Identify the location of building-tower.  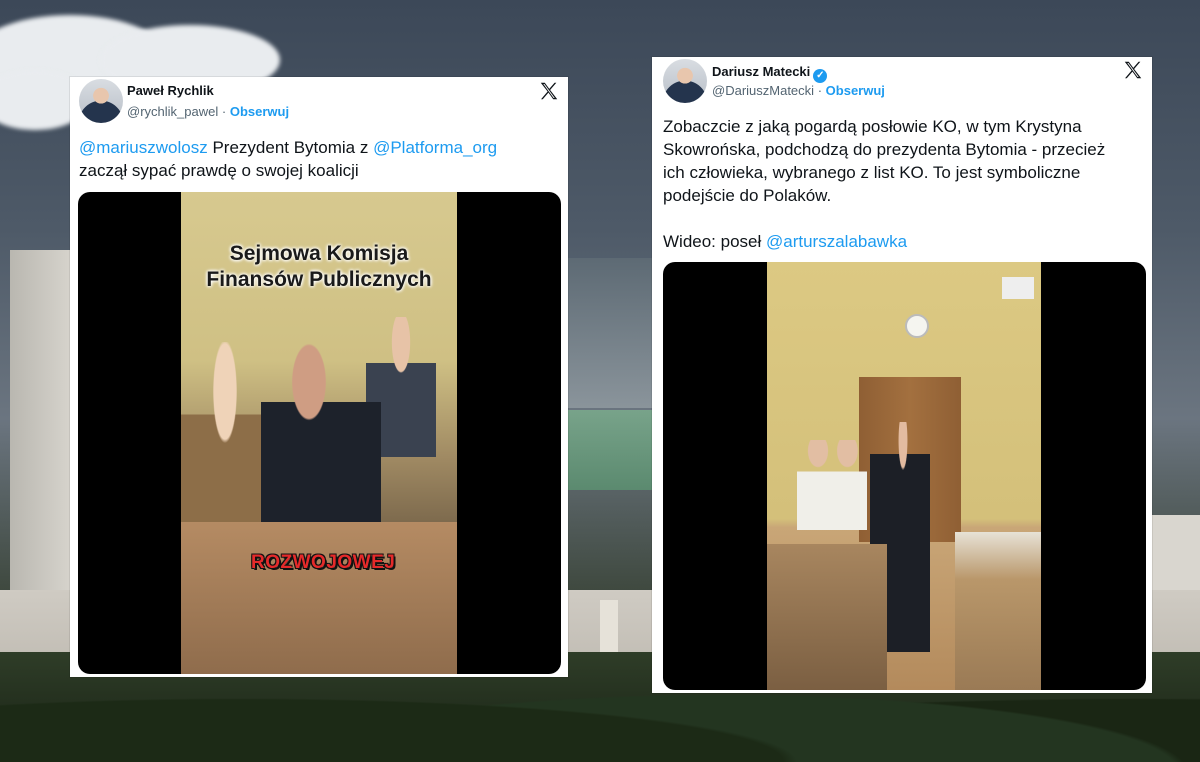
(40, 430).